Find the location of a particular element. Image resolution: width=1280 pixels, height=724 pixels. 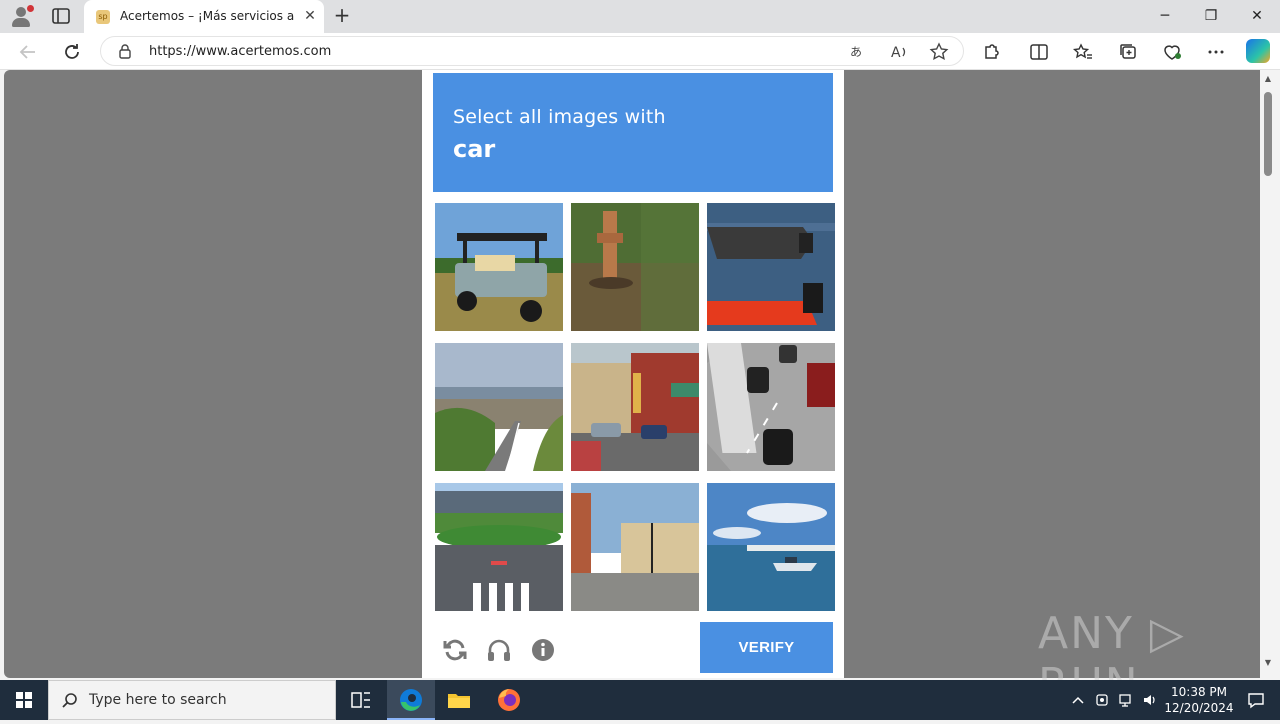

edge-browser-taskbar-icon is located at coordinates (411, 700).